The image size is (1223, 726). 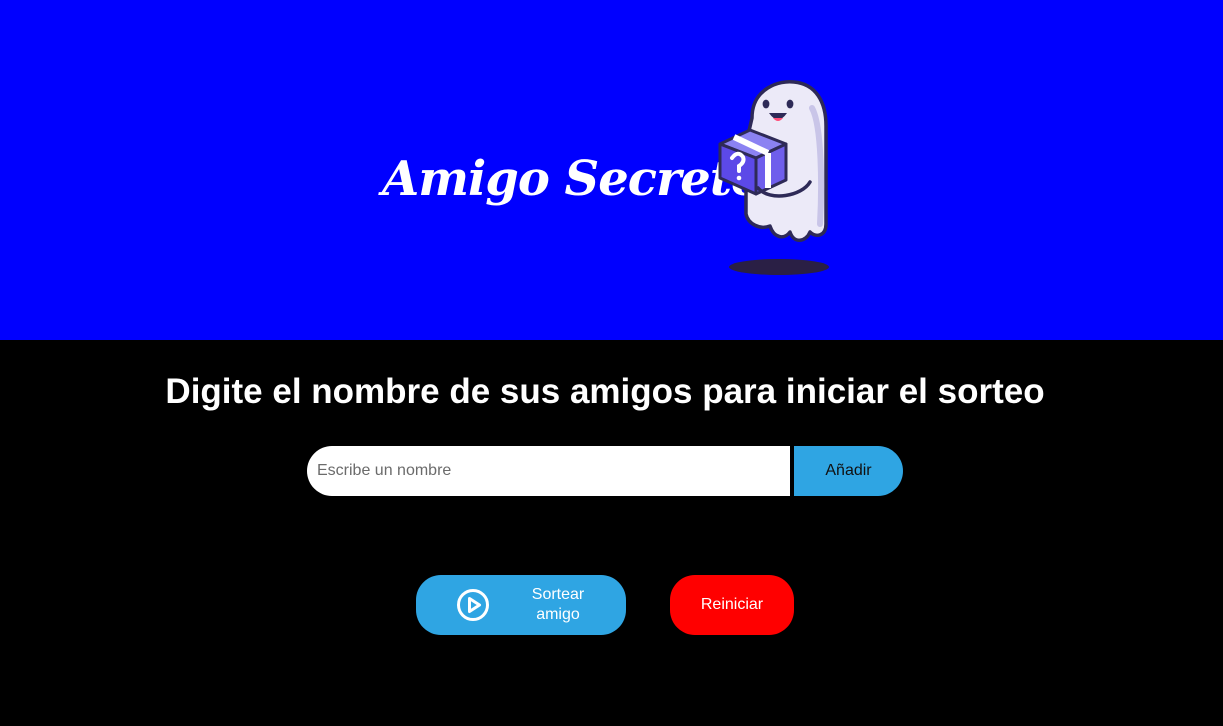 I want to click on ghost-with-gift-box-icon, so click(x=773, y=177).